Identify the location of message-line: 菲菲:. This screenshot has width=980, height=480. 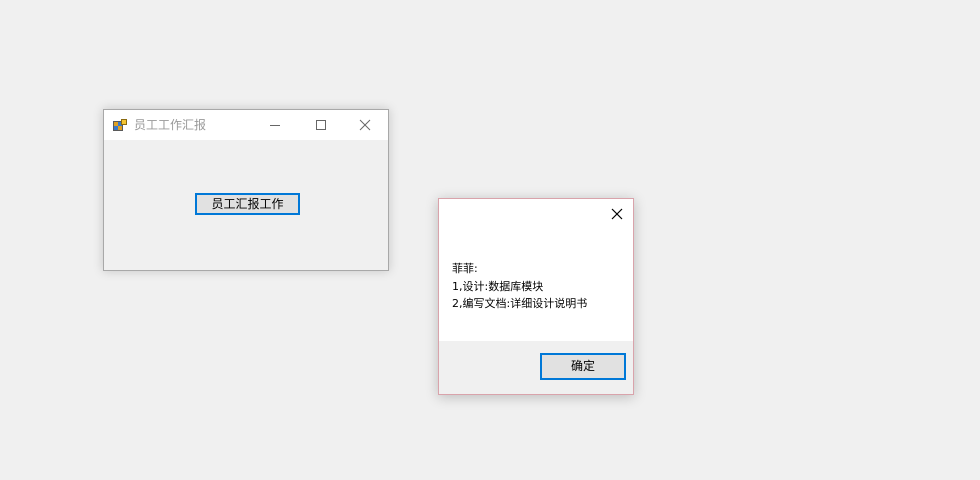
(465, 268).